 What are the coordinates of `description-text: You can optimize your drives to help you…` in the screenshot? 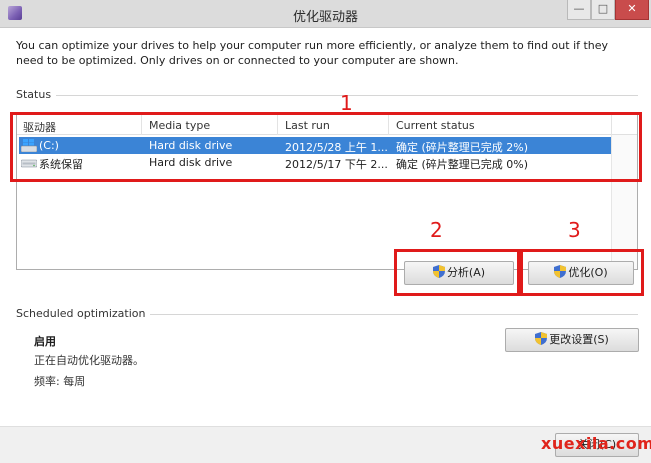 It's located at (312, 53).